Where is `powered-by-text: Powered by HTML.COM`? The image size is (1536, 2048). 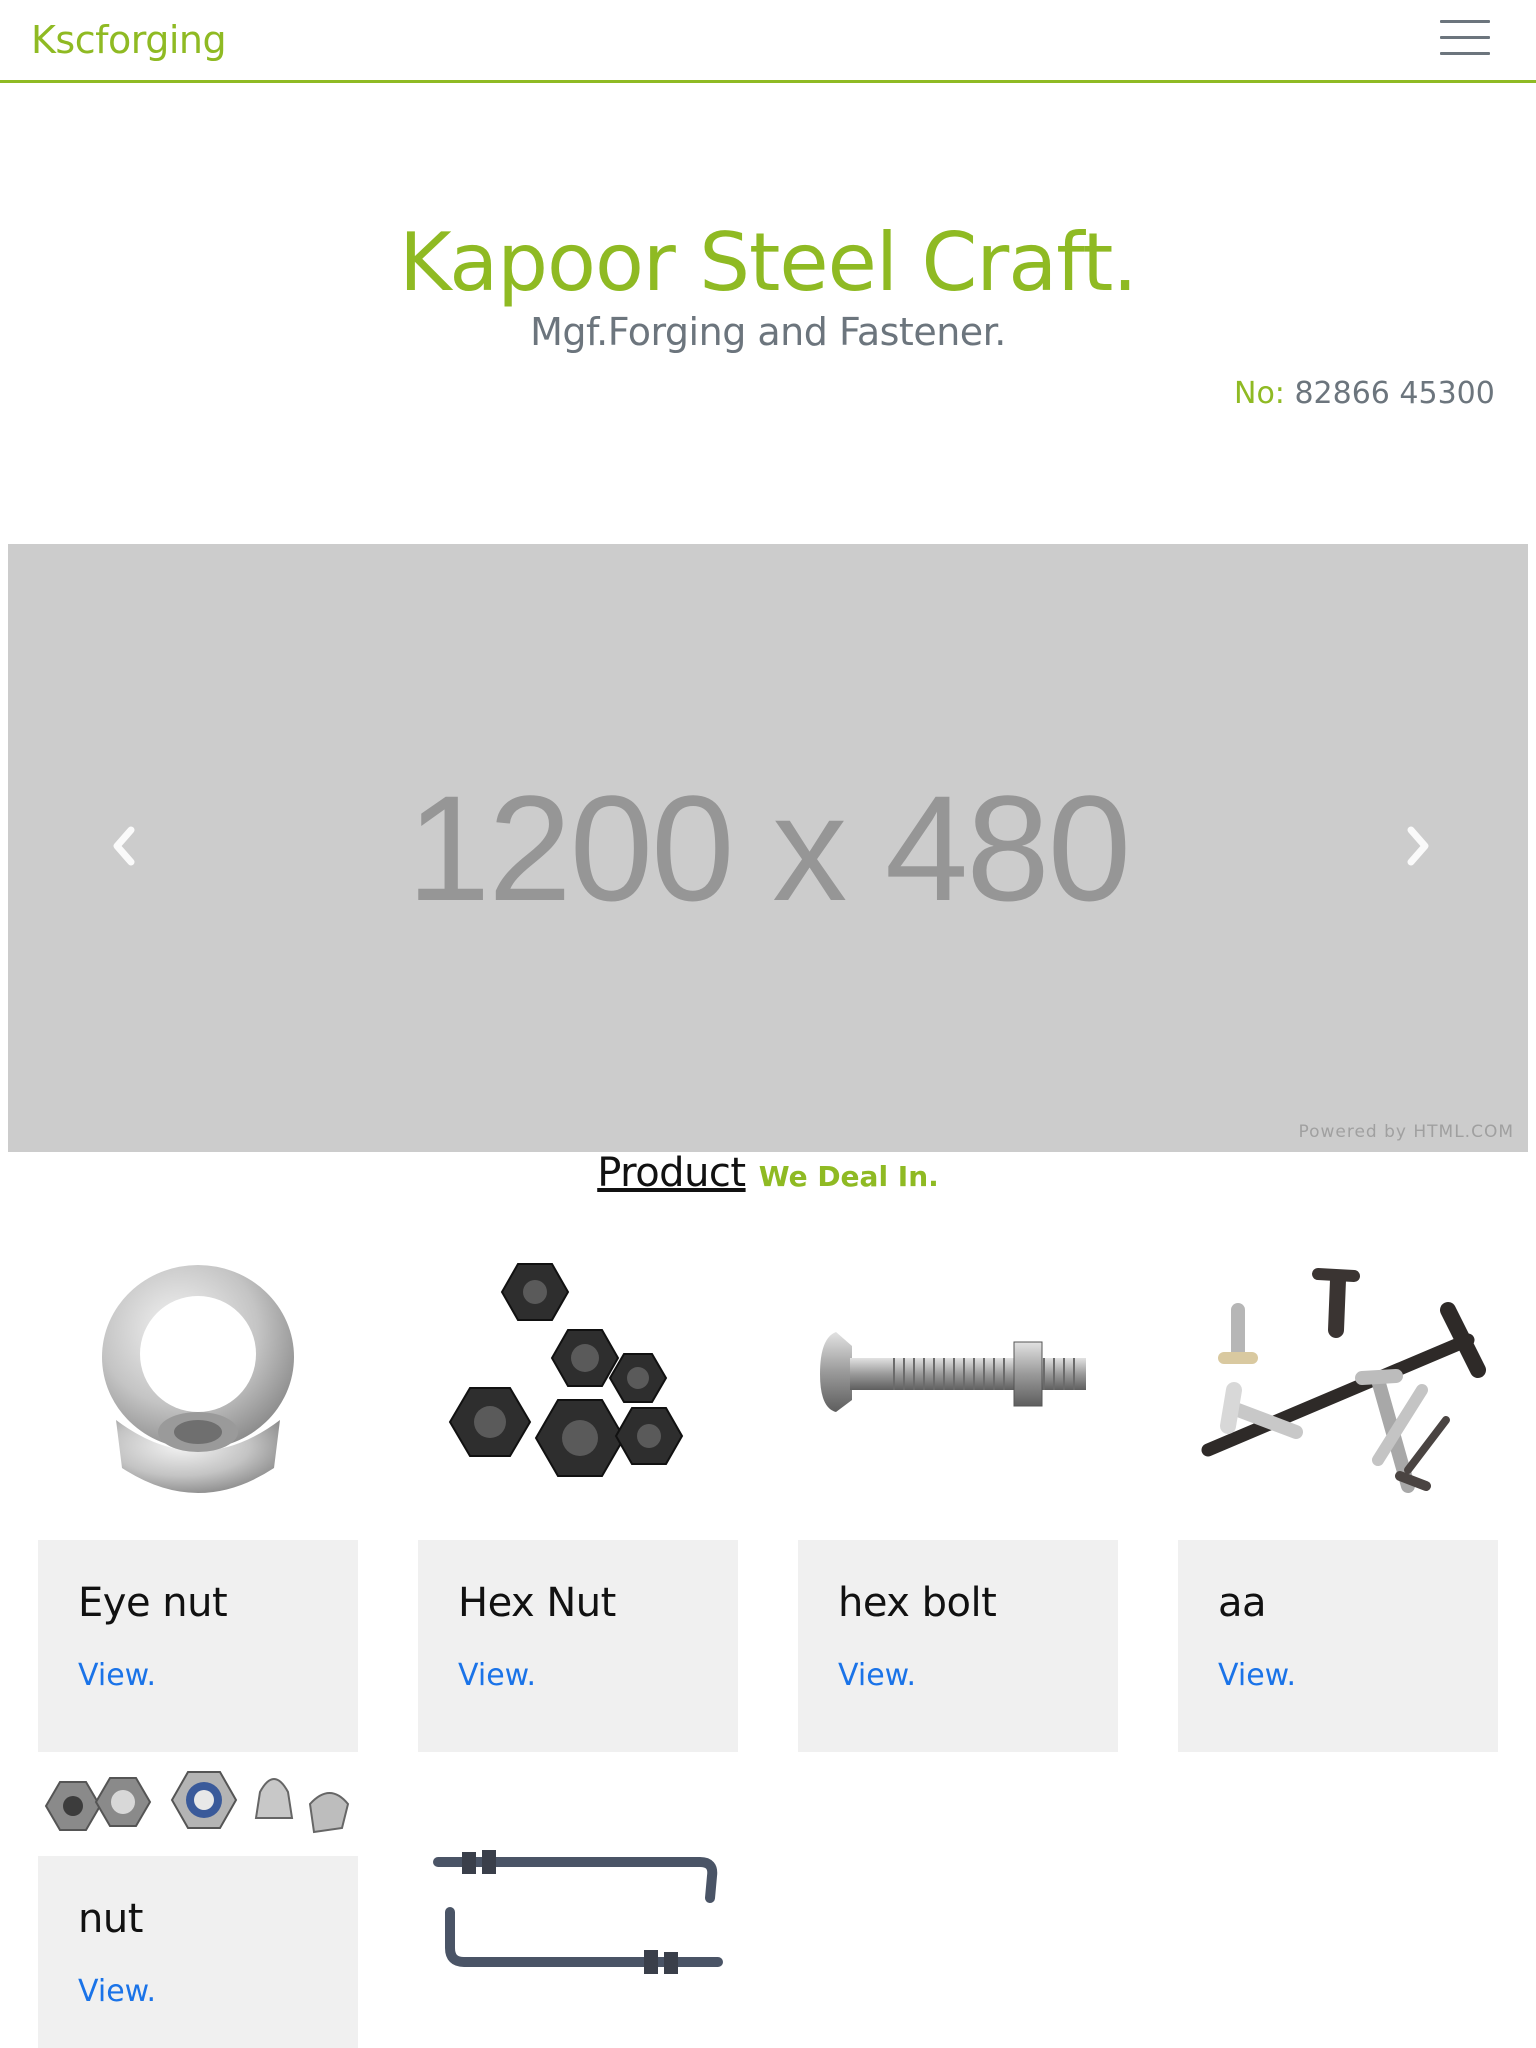 powered-by-text: Powered by HTML.COM is located at coordinates (1406, 1132).